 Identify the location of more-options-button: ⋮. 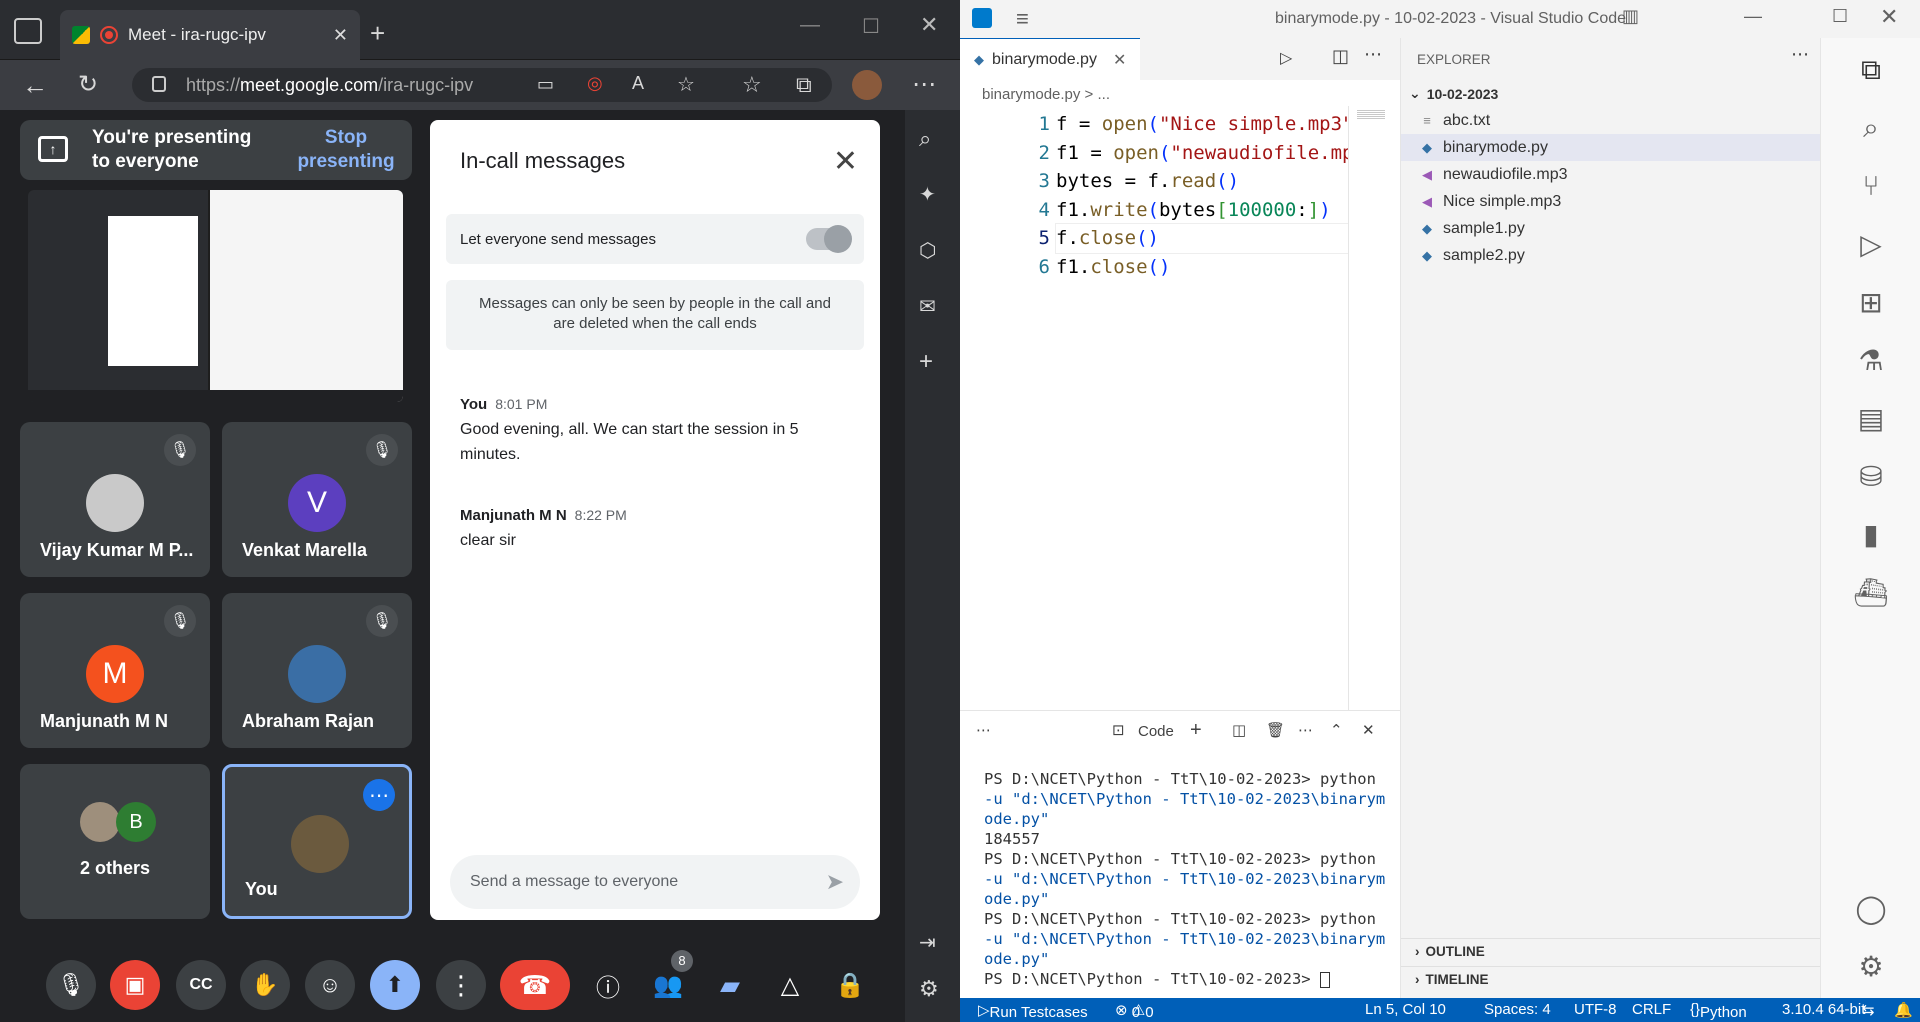
(461, 985).